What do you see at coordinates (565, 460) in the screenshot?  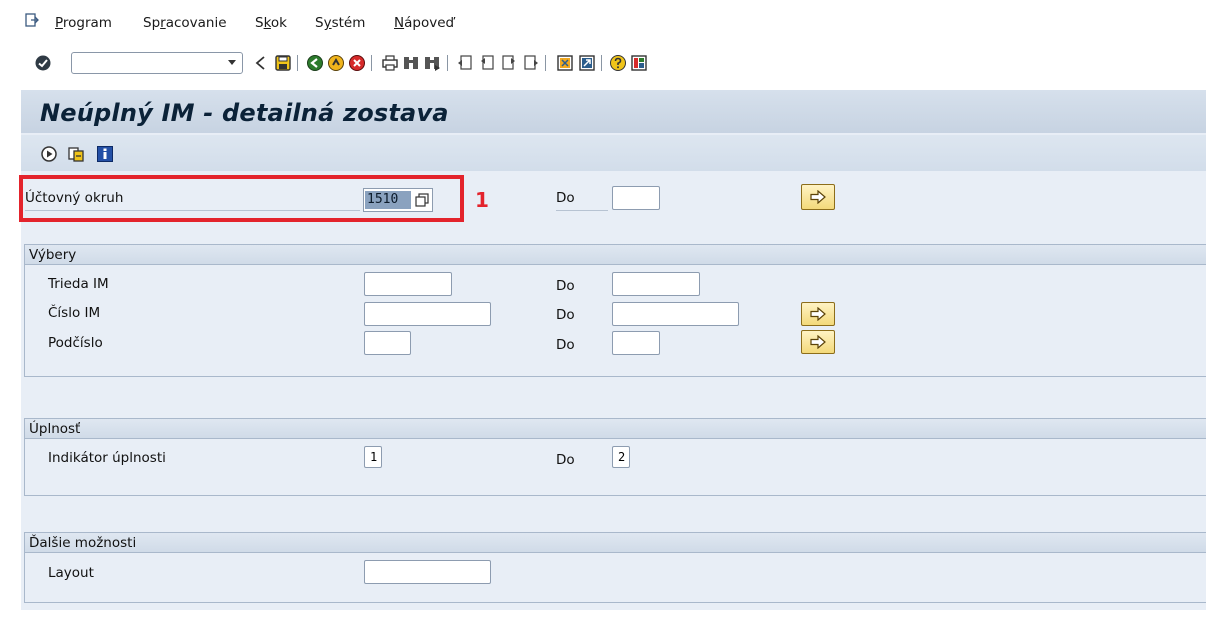 I see `completeness-to-label: Do` at bounding box center [565, 460].